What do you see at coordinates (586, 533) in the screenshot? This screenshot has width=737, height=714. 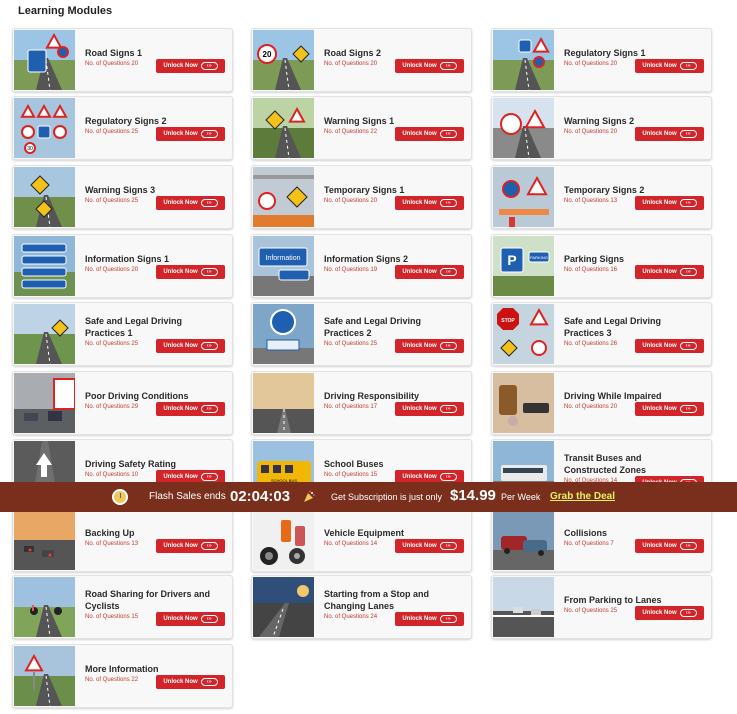 I see `module-title: Collisions` at bounding box center [586, 533].